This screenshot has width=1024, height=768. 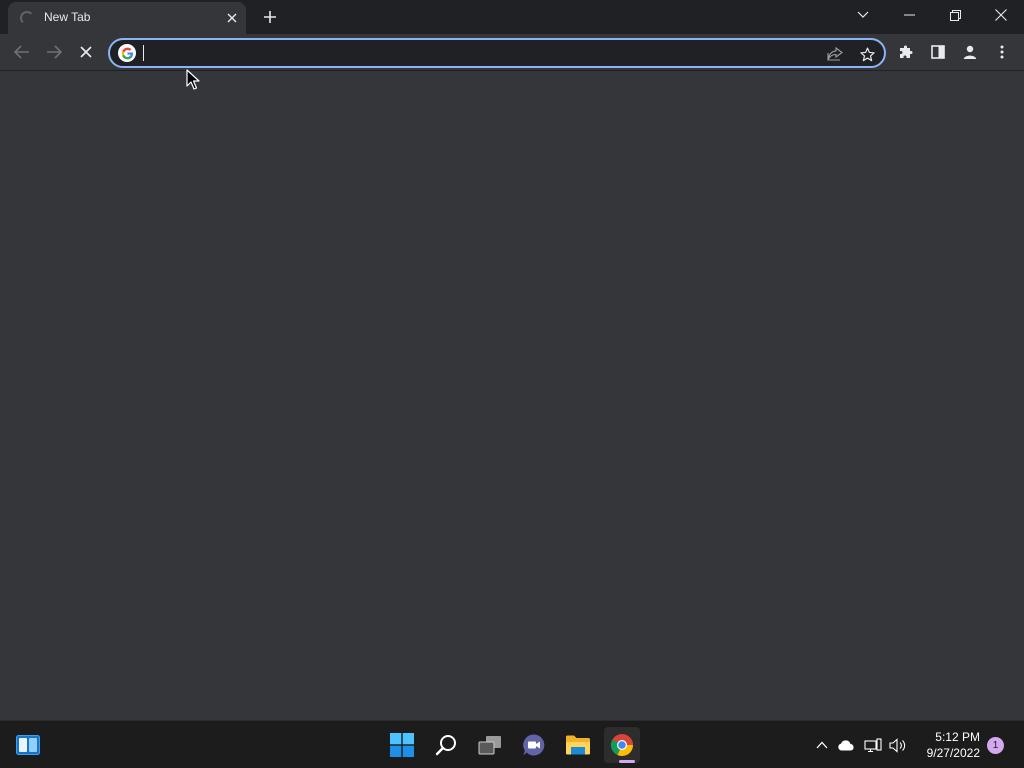 I want to click on chat-icon, so click(x=534, y=745).